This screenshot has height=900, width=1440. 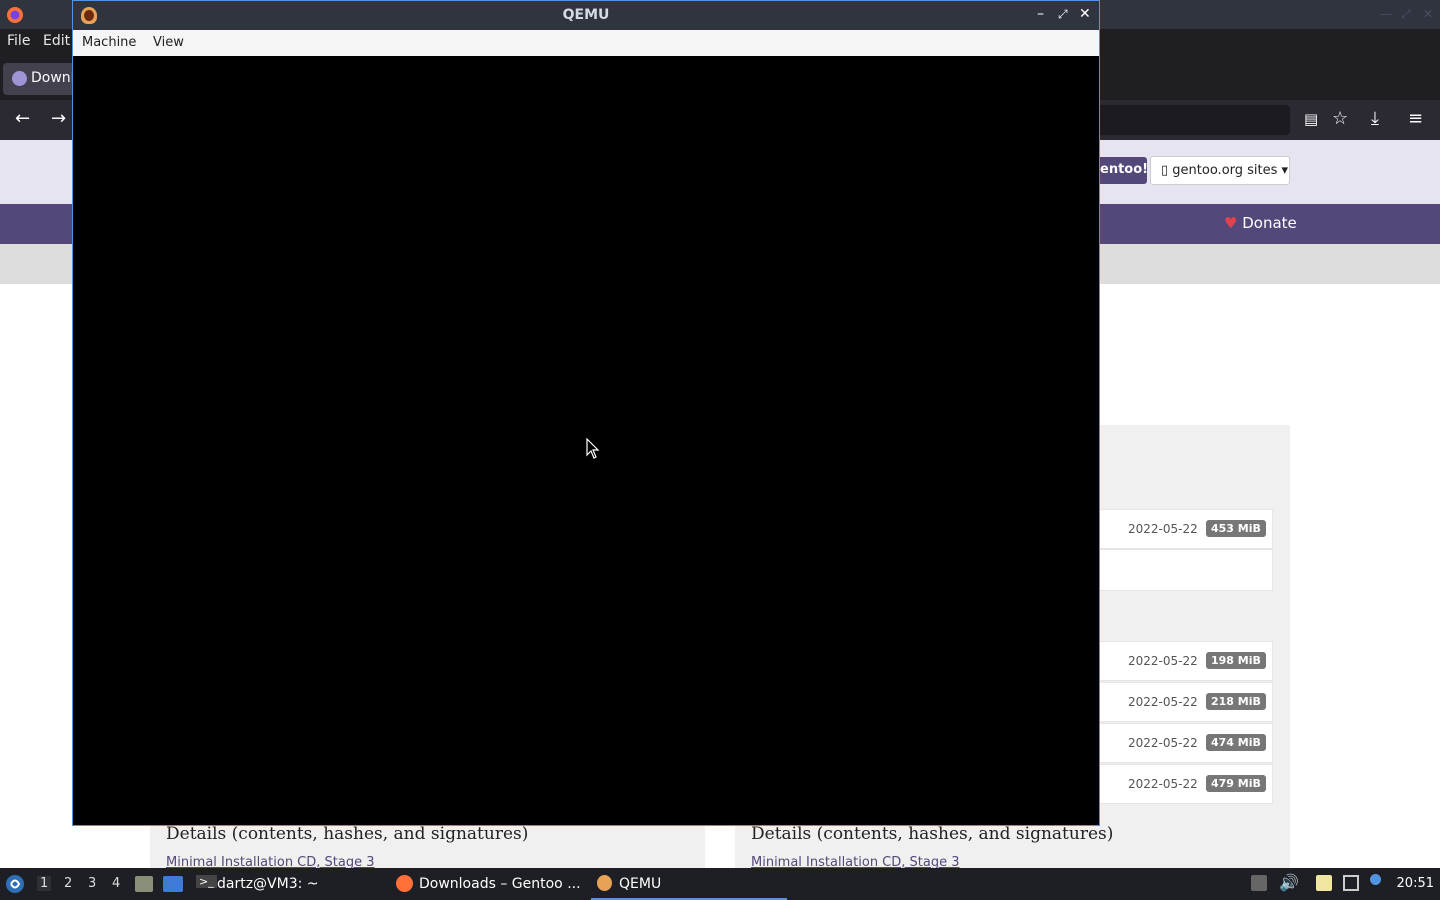 What do you see at coordinates (689, 884) in the screenshot?
I see `taskbar-item-qemu: QEMU` at bounding box center [689, 884].